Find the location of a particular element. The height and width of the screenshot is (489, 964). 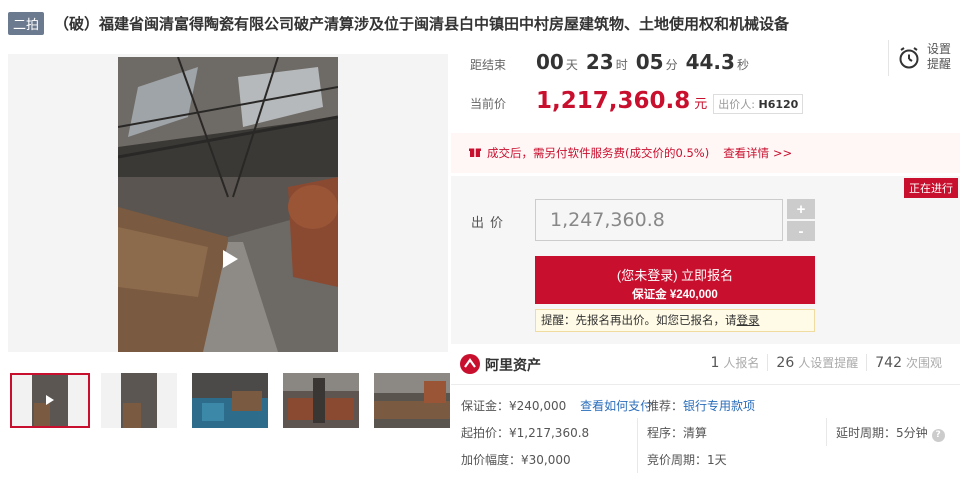

signup-count: 1 人报名 is located at coordinates (735, 363).